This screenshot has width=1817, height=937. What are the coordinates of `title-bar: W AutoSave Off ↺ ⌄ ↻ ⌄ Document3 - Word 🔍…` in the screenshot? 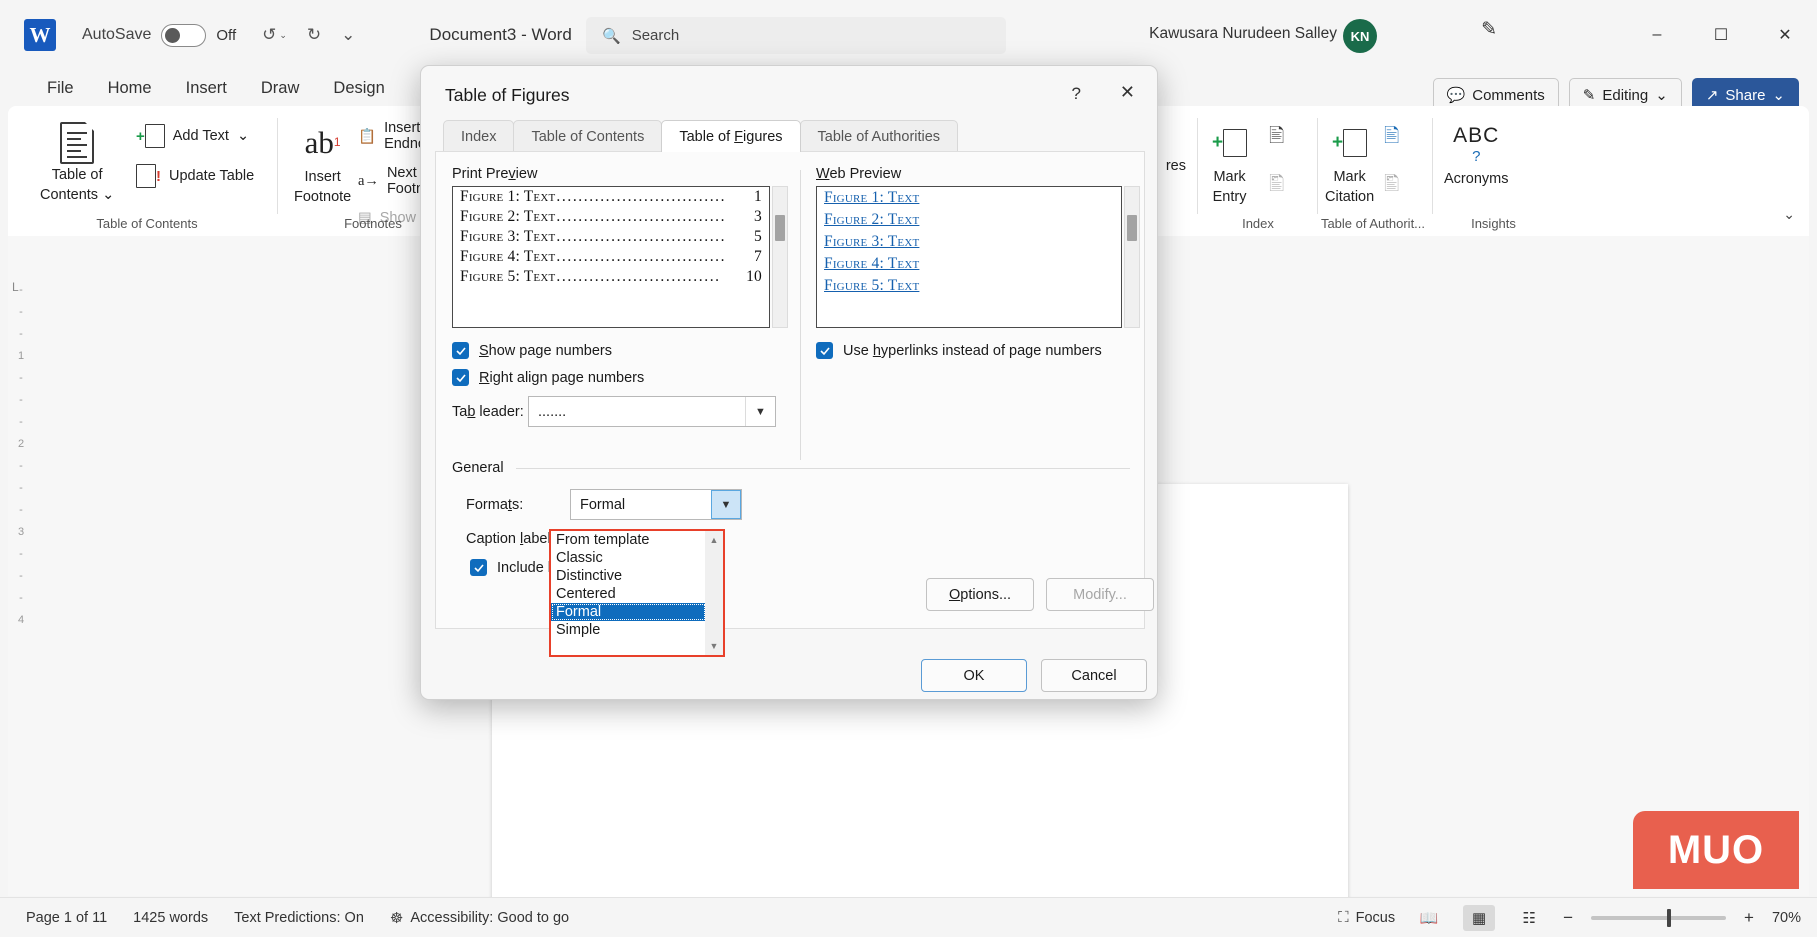 It's located at (908, 35).